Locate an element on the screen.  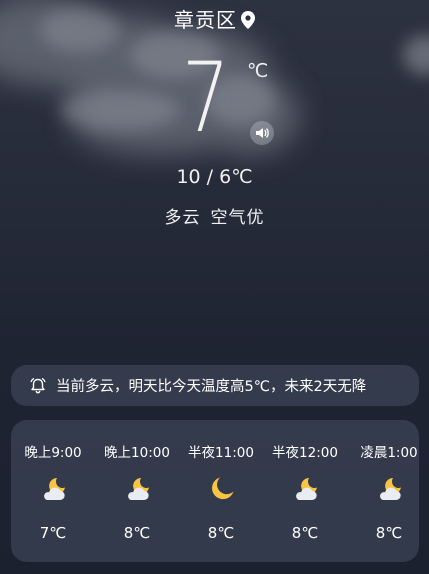
hourly-item: 半夜11:00 8℃ is located at coordinates (221, 491).